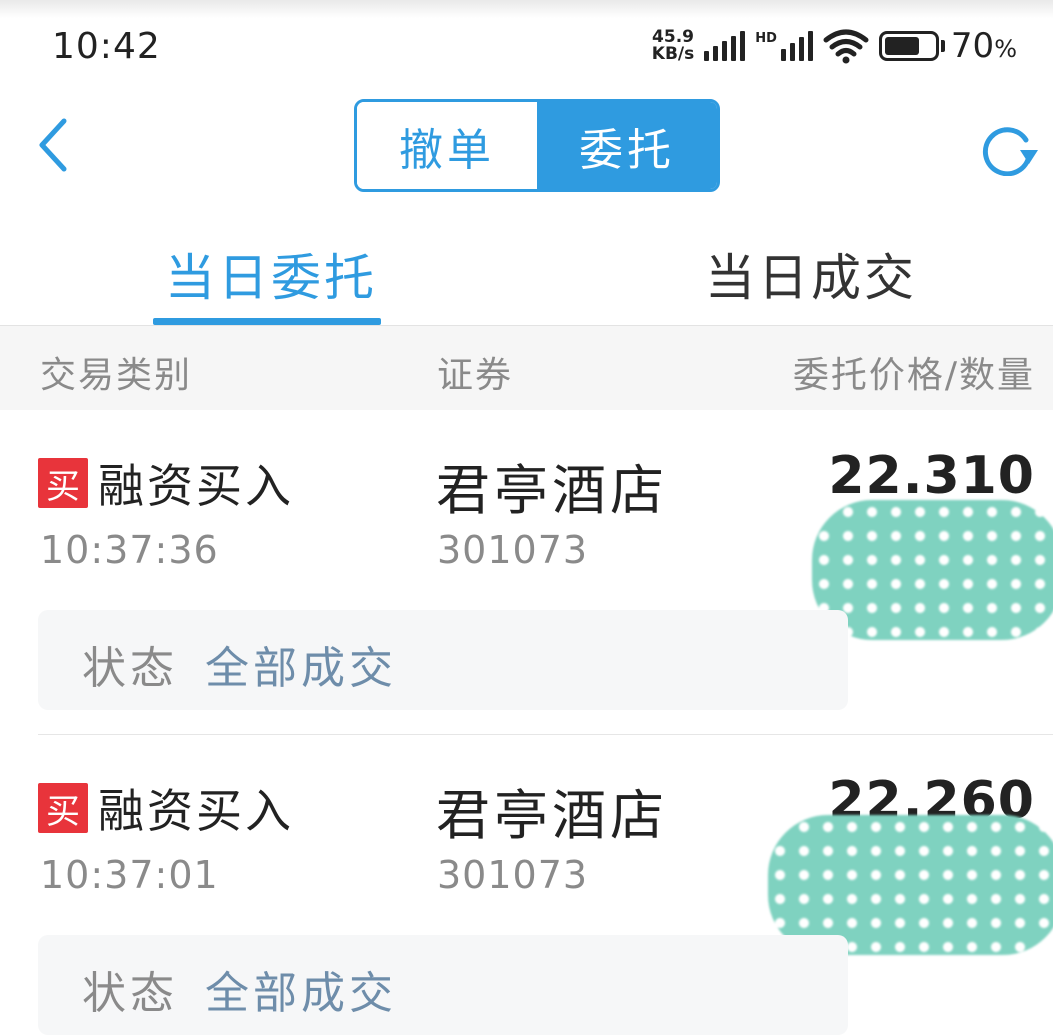 The height and width of the screenshot is (1035, 1053). I want to click on wifi-icon, so click(846, 46).